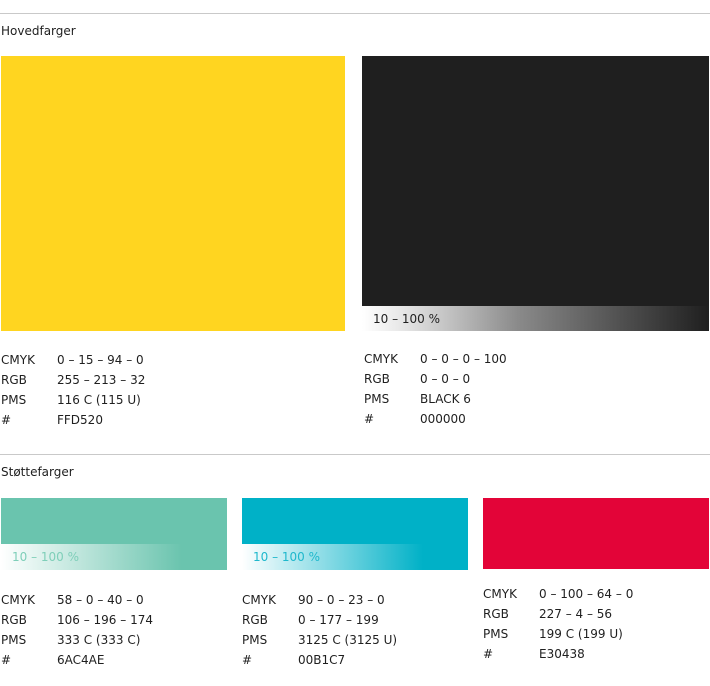  Describe the element at coordinates (81, 660) in the screenshot. I see `spec-value: 6AC4AE` at that location.